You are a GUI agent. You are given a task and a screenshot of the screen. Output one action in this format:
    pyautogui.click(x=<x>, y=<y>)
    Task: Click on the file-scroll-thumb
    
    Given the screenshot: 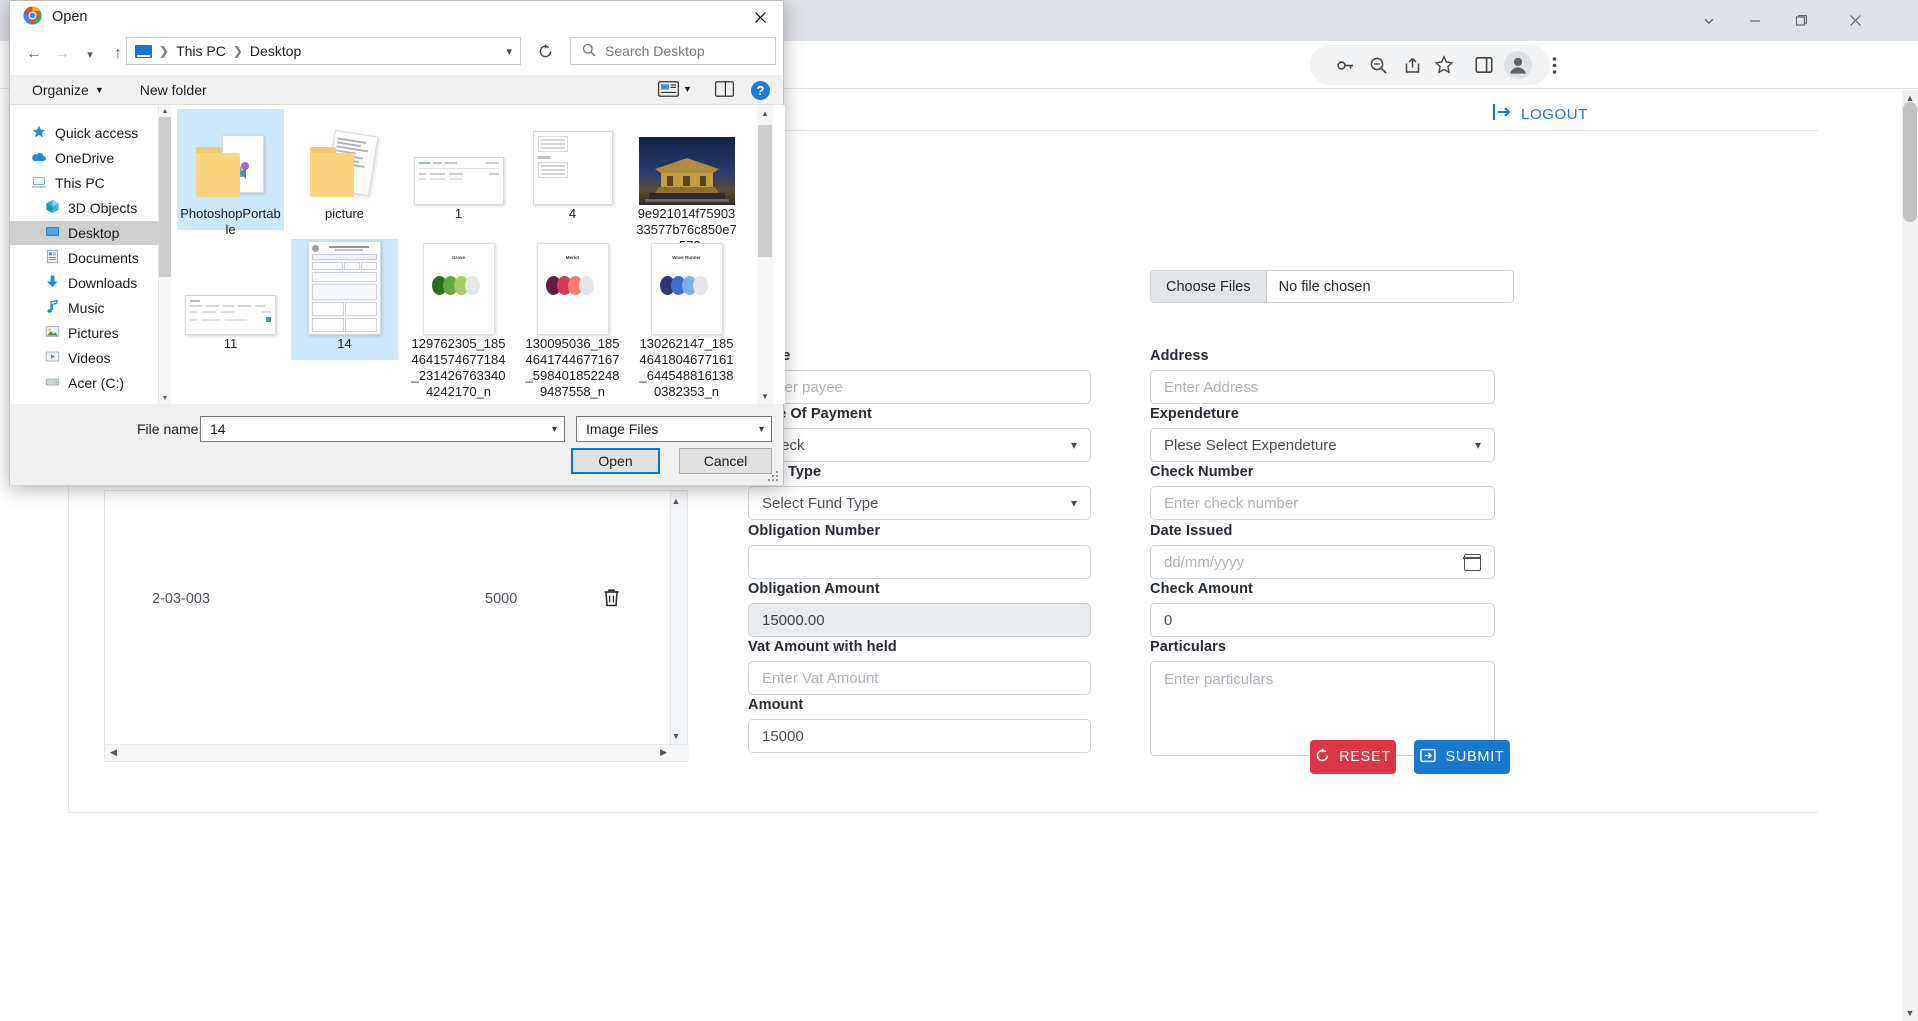 What is the action you would take?
    pyautogui.click(x=765, y=191)
    